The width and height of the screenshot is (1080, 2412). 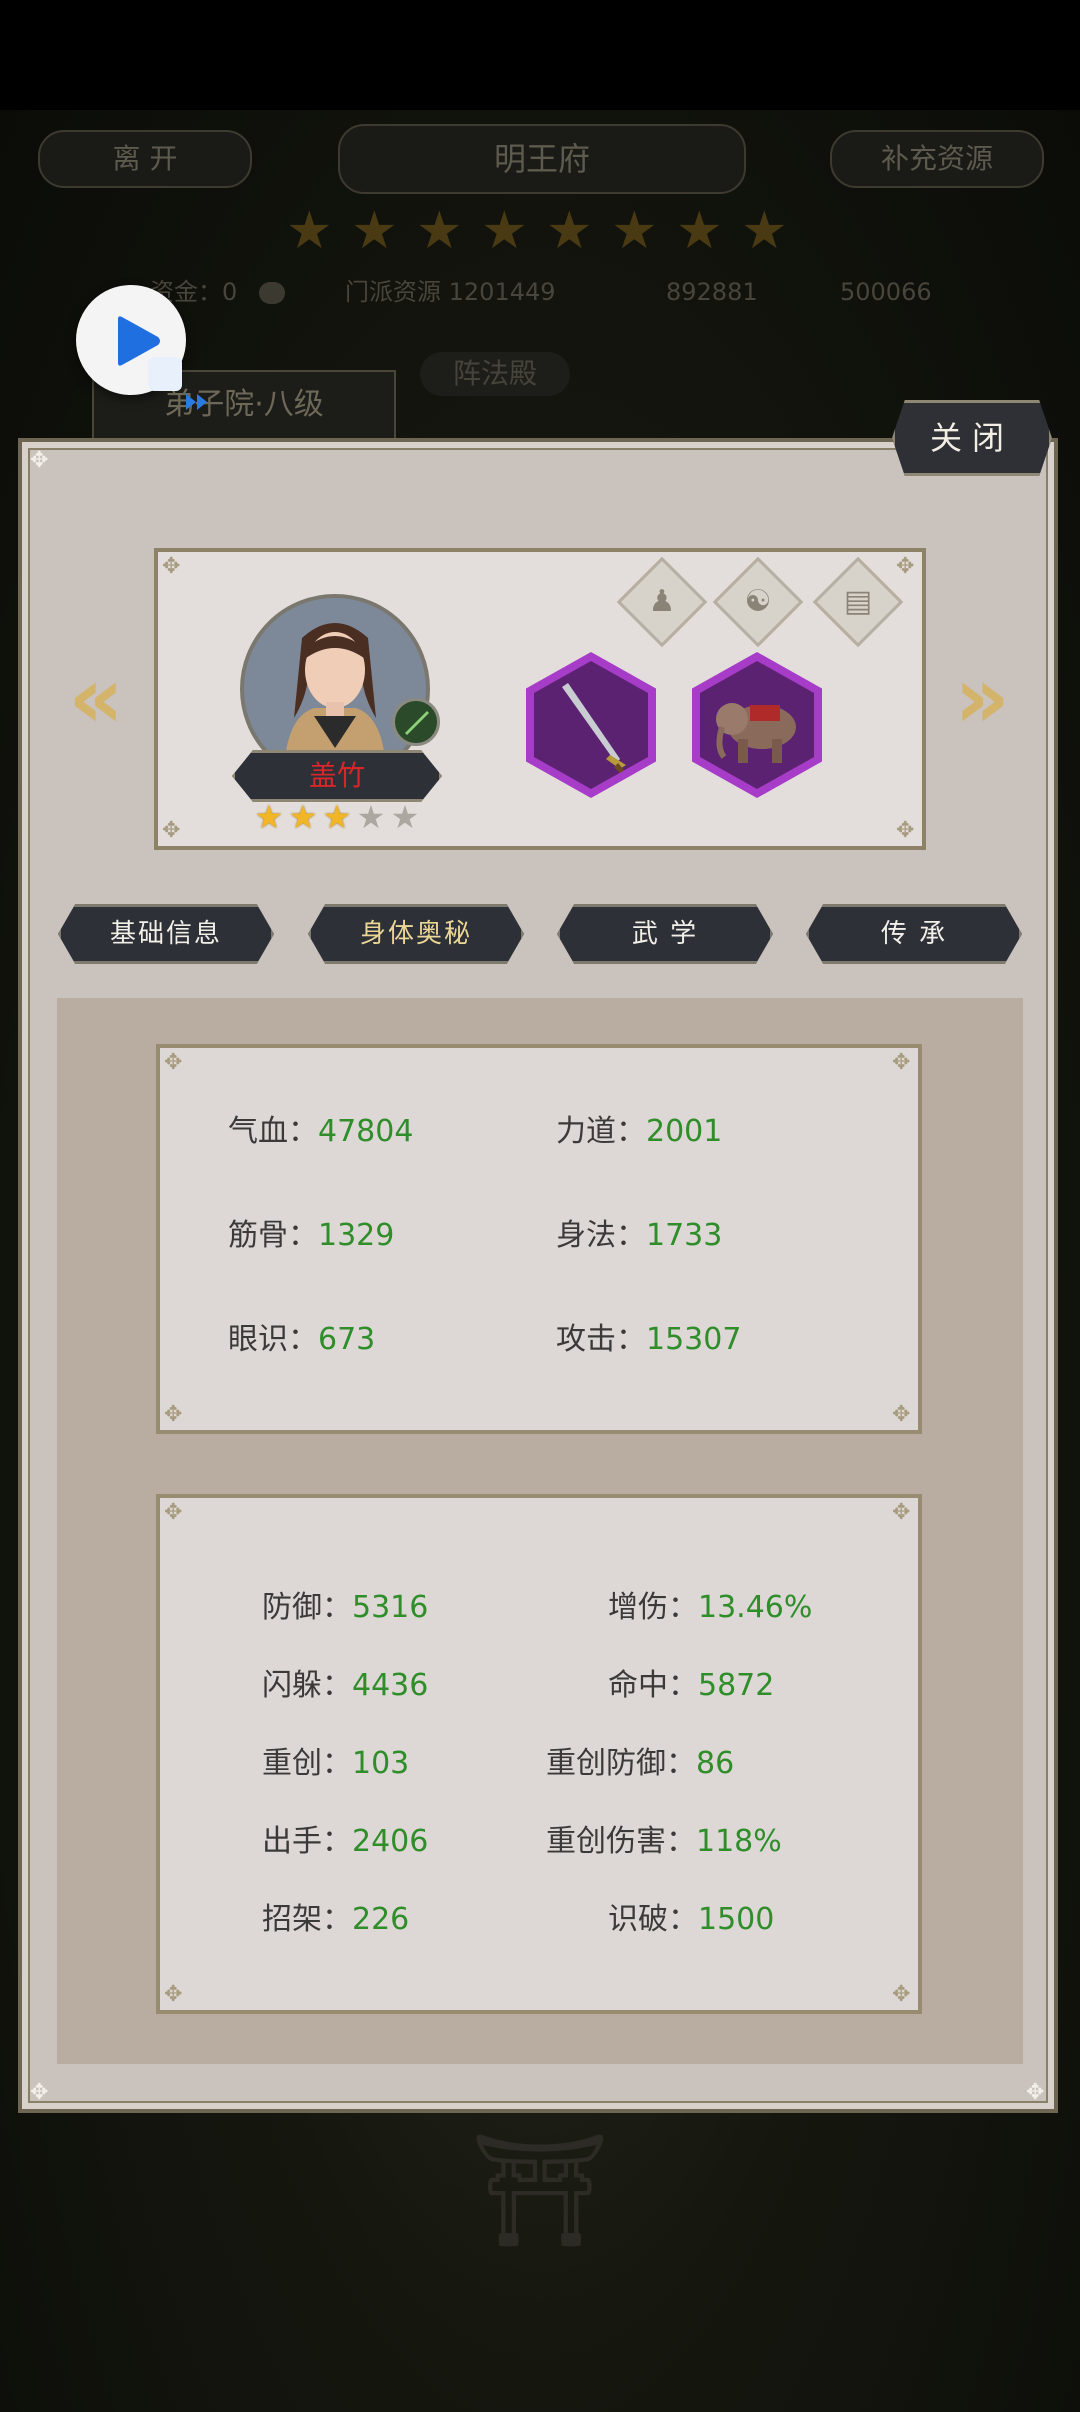 I want to click on status-bar-area, so click(x=540, y=55).